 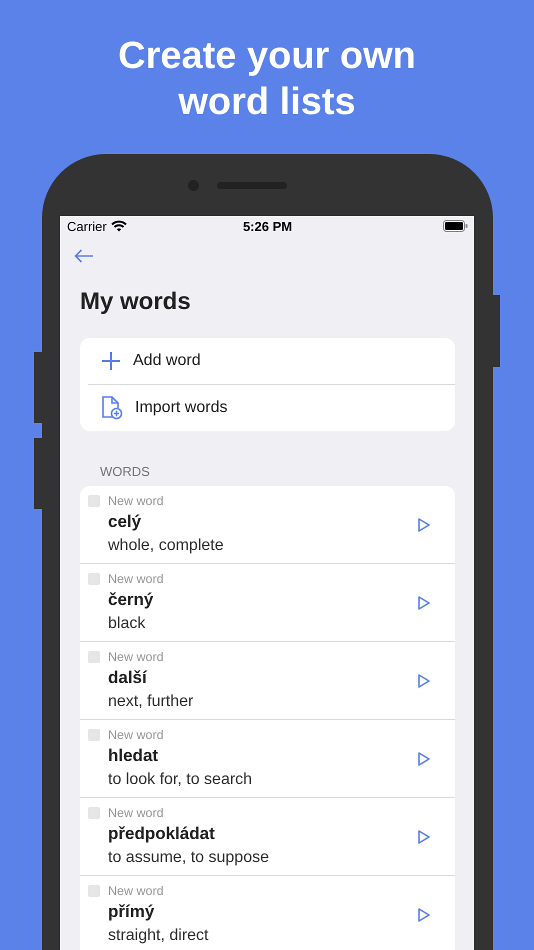 What do you see at coordinates (162, 834) in the screenshot?
I see `word-text: předpokládat` at bounding box center [162, 834].